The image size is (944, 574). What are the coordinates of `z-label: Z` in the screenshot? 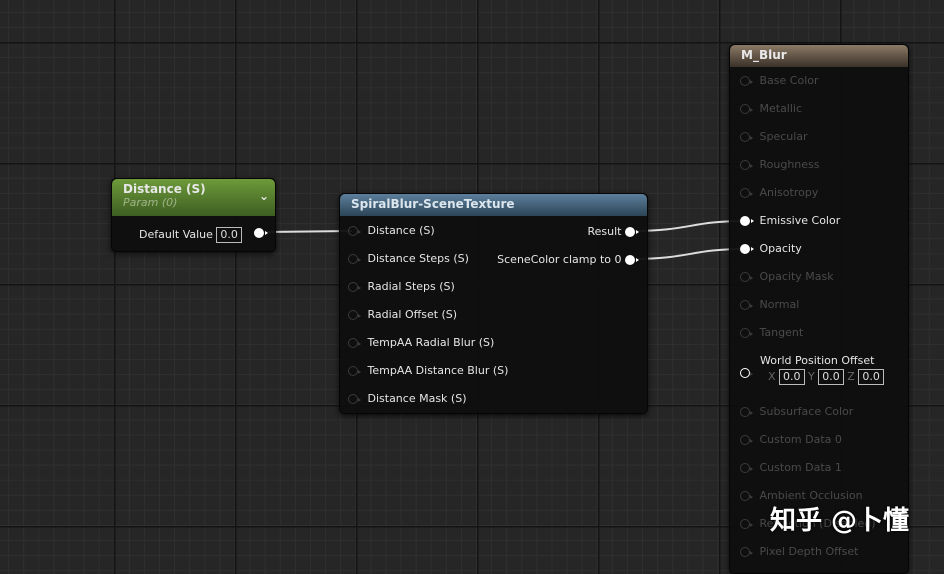 It's located at (851, 376).